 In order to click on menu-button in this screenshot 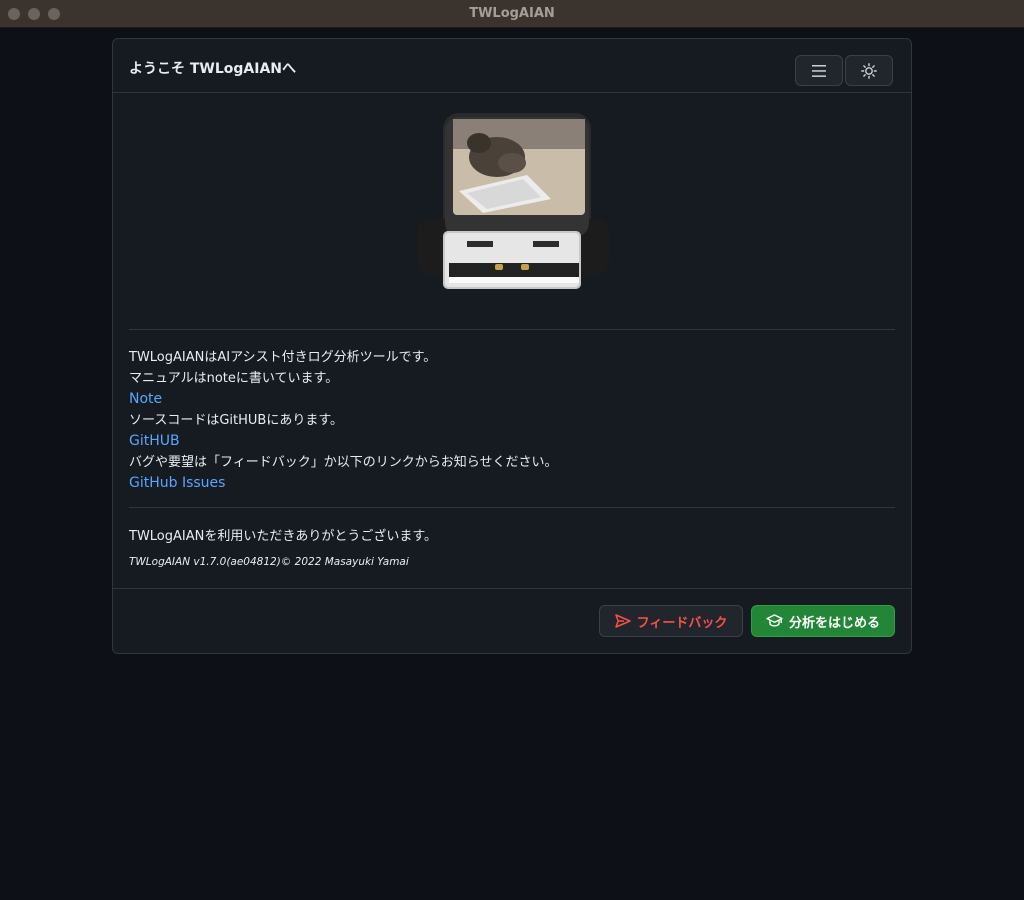, I will do `click(819, 70)`.